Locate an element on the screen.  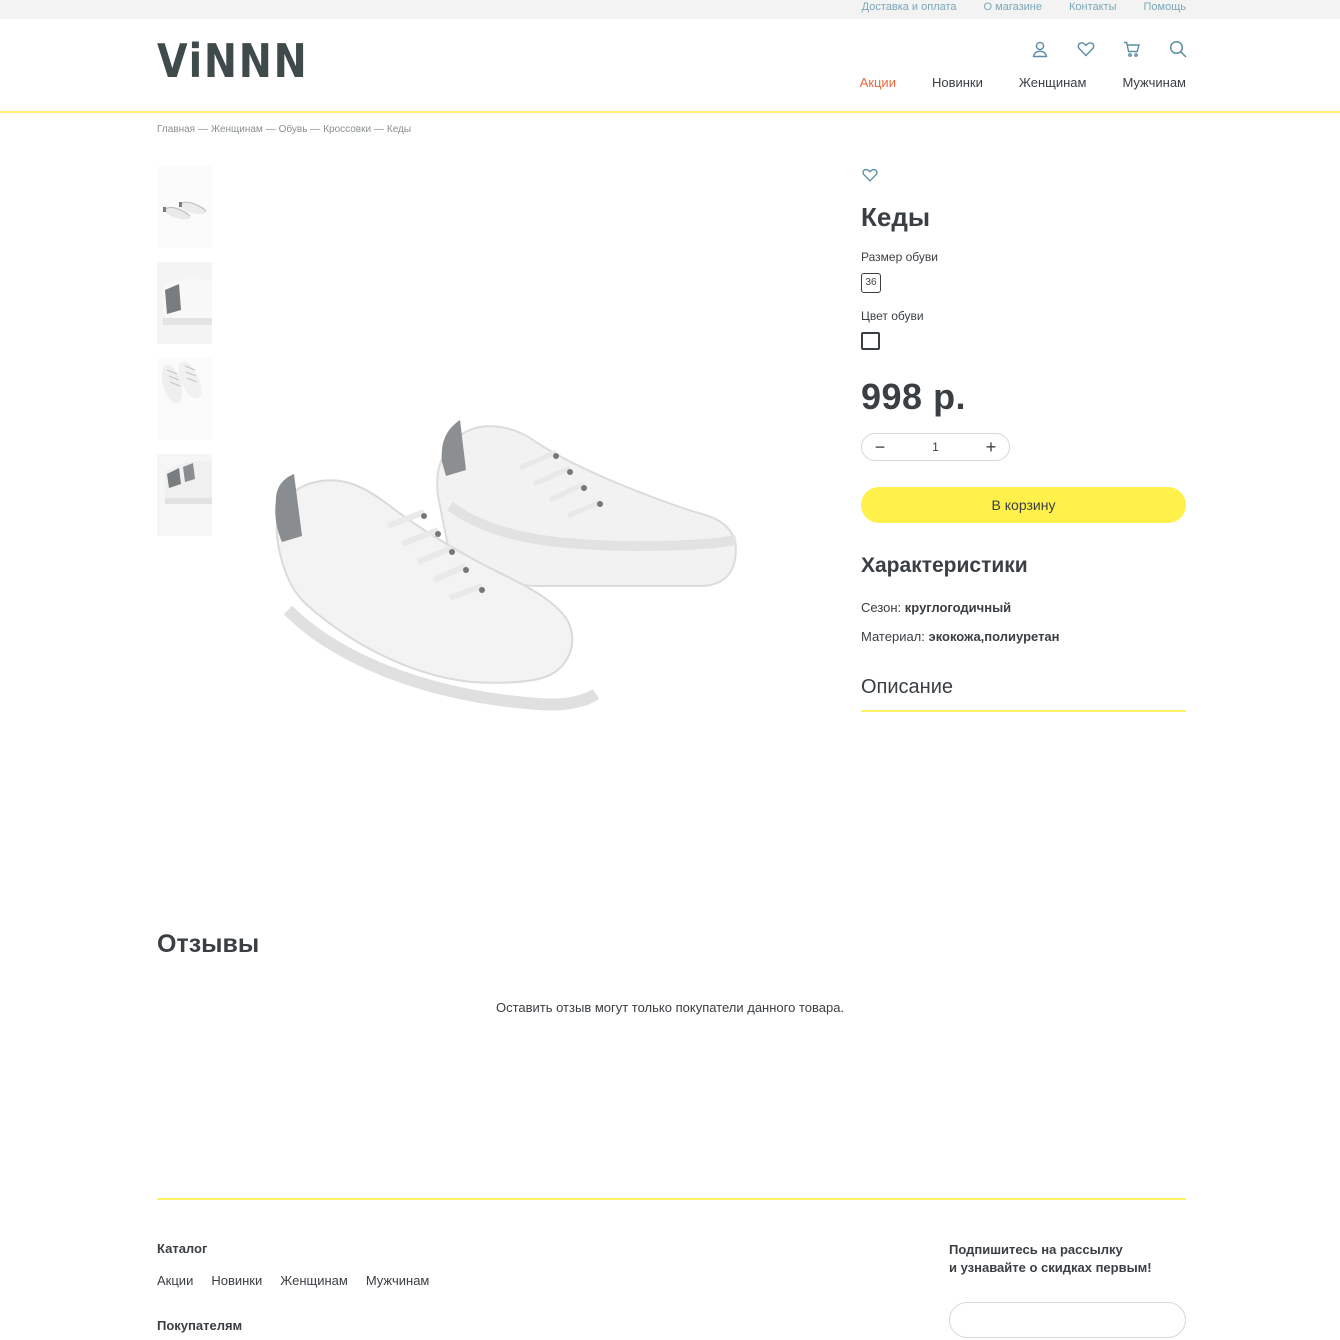
link-help: Помощь is located at coordinates (1165, 7).